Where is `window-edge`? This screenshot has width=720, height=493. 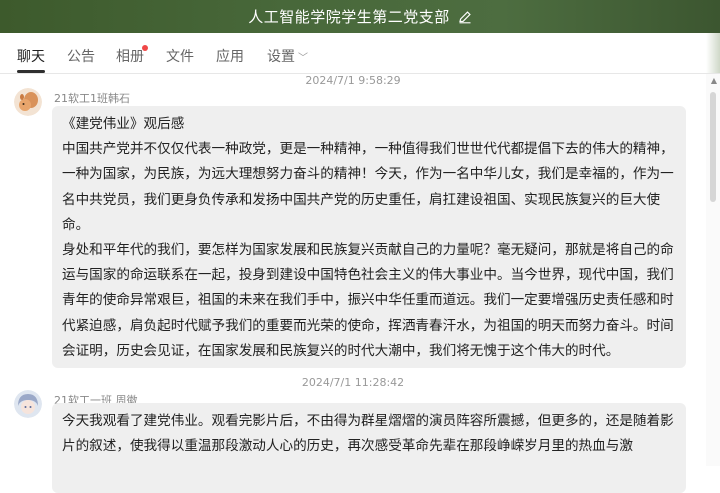
window-edge is located at coordinates (713, 53).